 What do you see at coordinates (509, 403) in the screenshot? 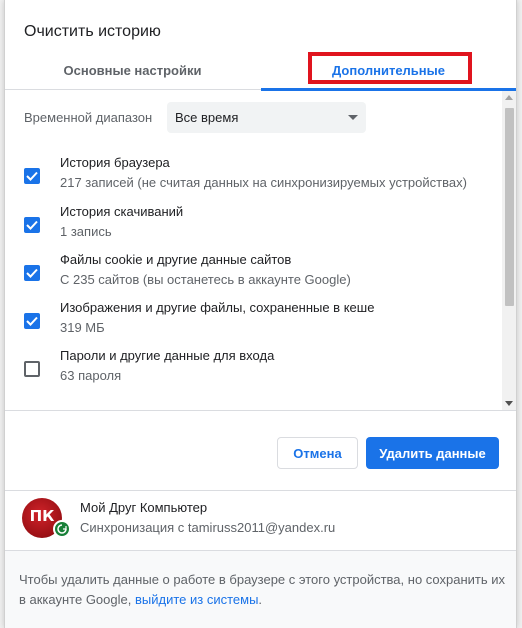
I see `scroll-down-arrow-icon` at bounding box center [509, 403].